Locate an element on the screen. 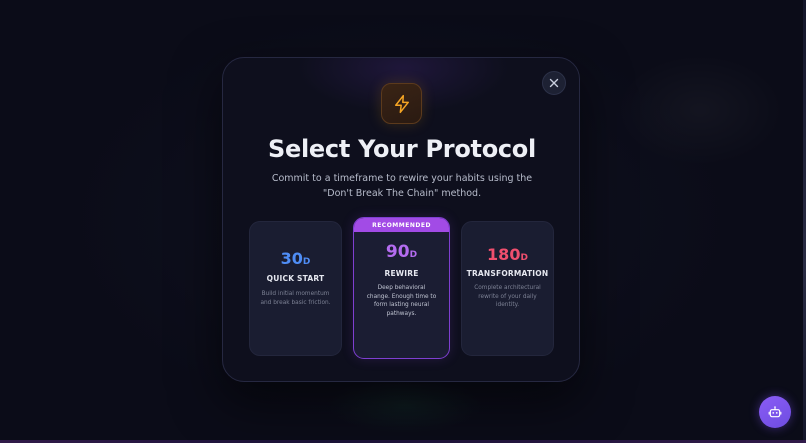  plan-days-number: 30 is located at coordinates (291, 258).